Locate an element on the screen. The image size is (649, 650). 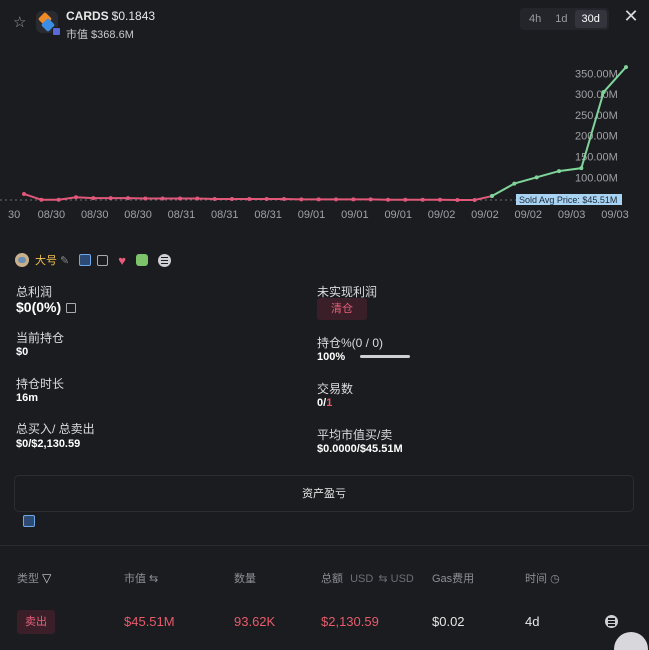
copy-icon is located at coordinates (103, 260).